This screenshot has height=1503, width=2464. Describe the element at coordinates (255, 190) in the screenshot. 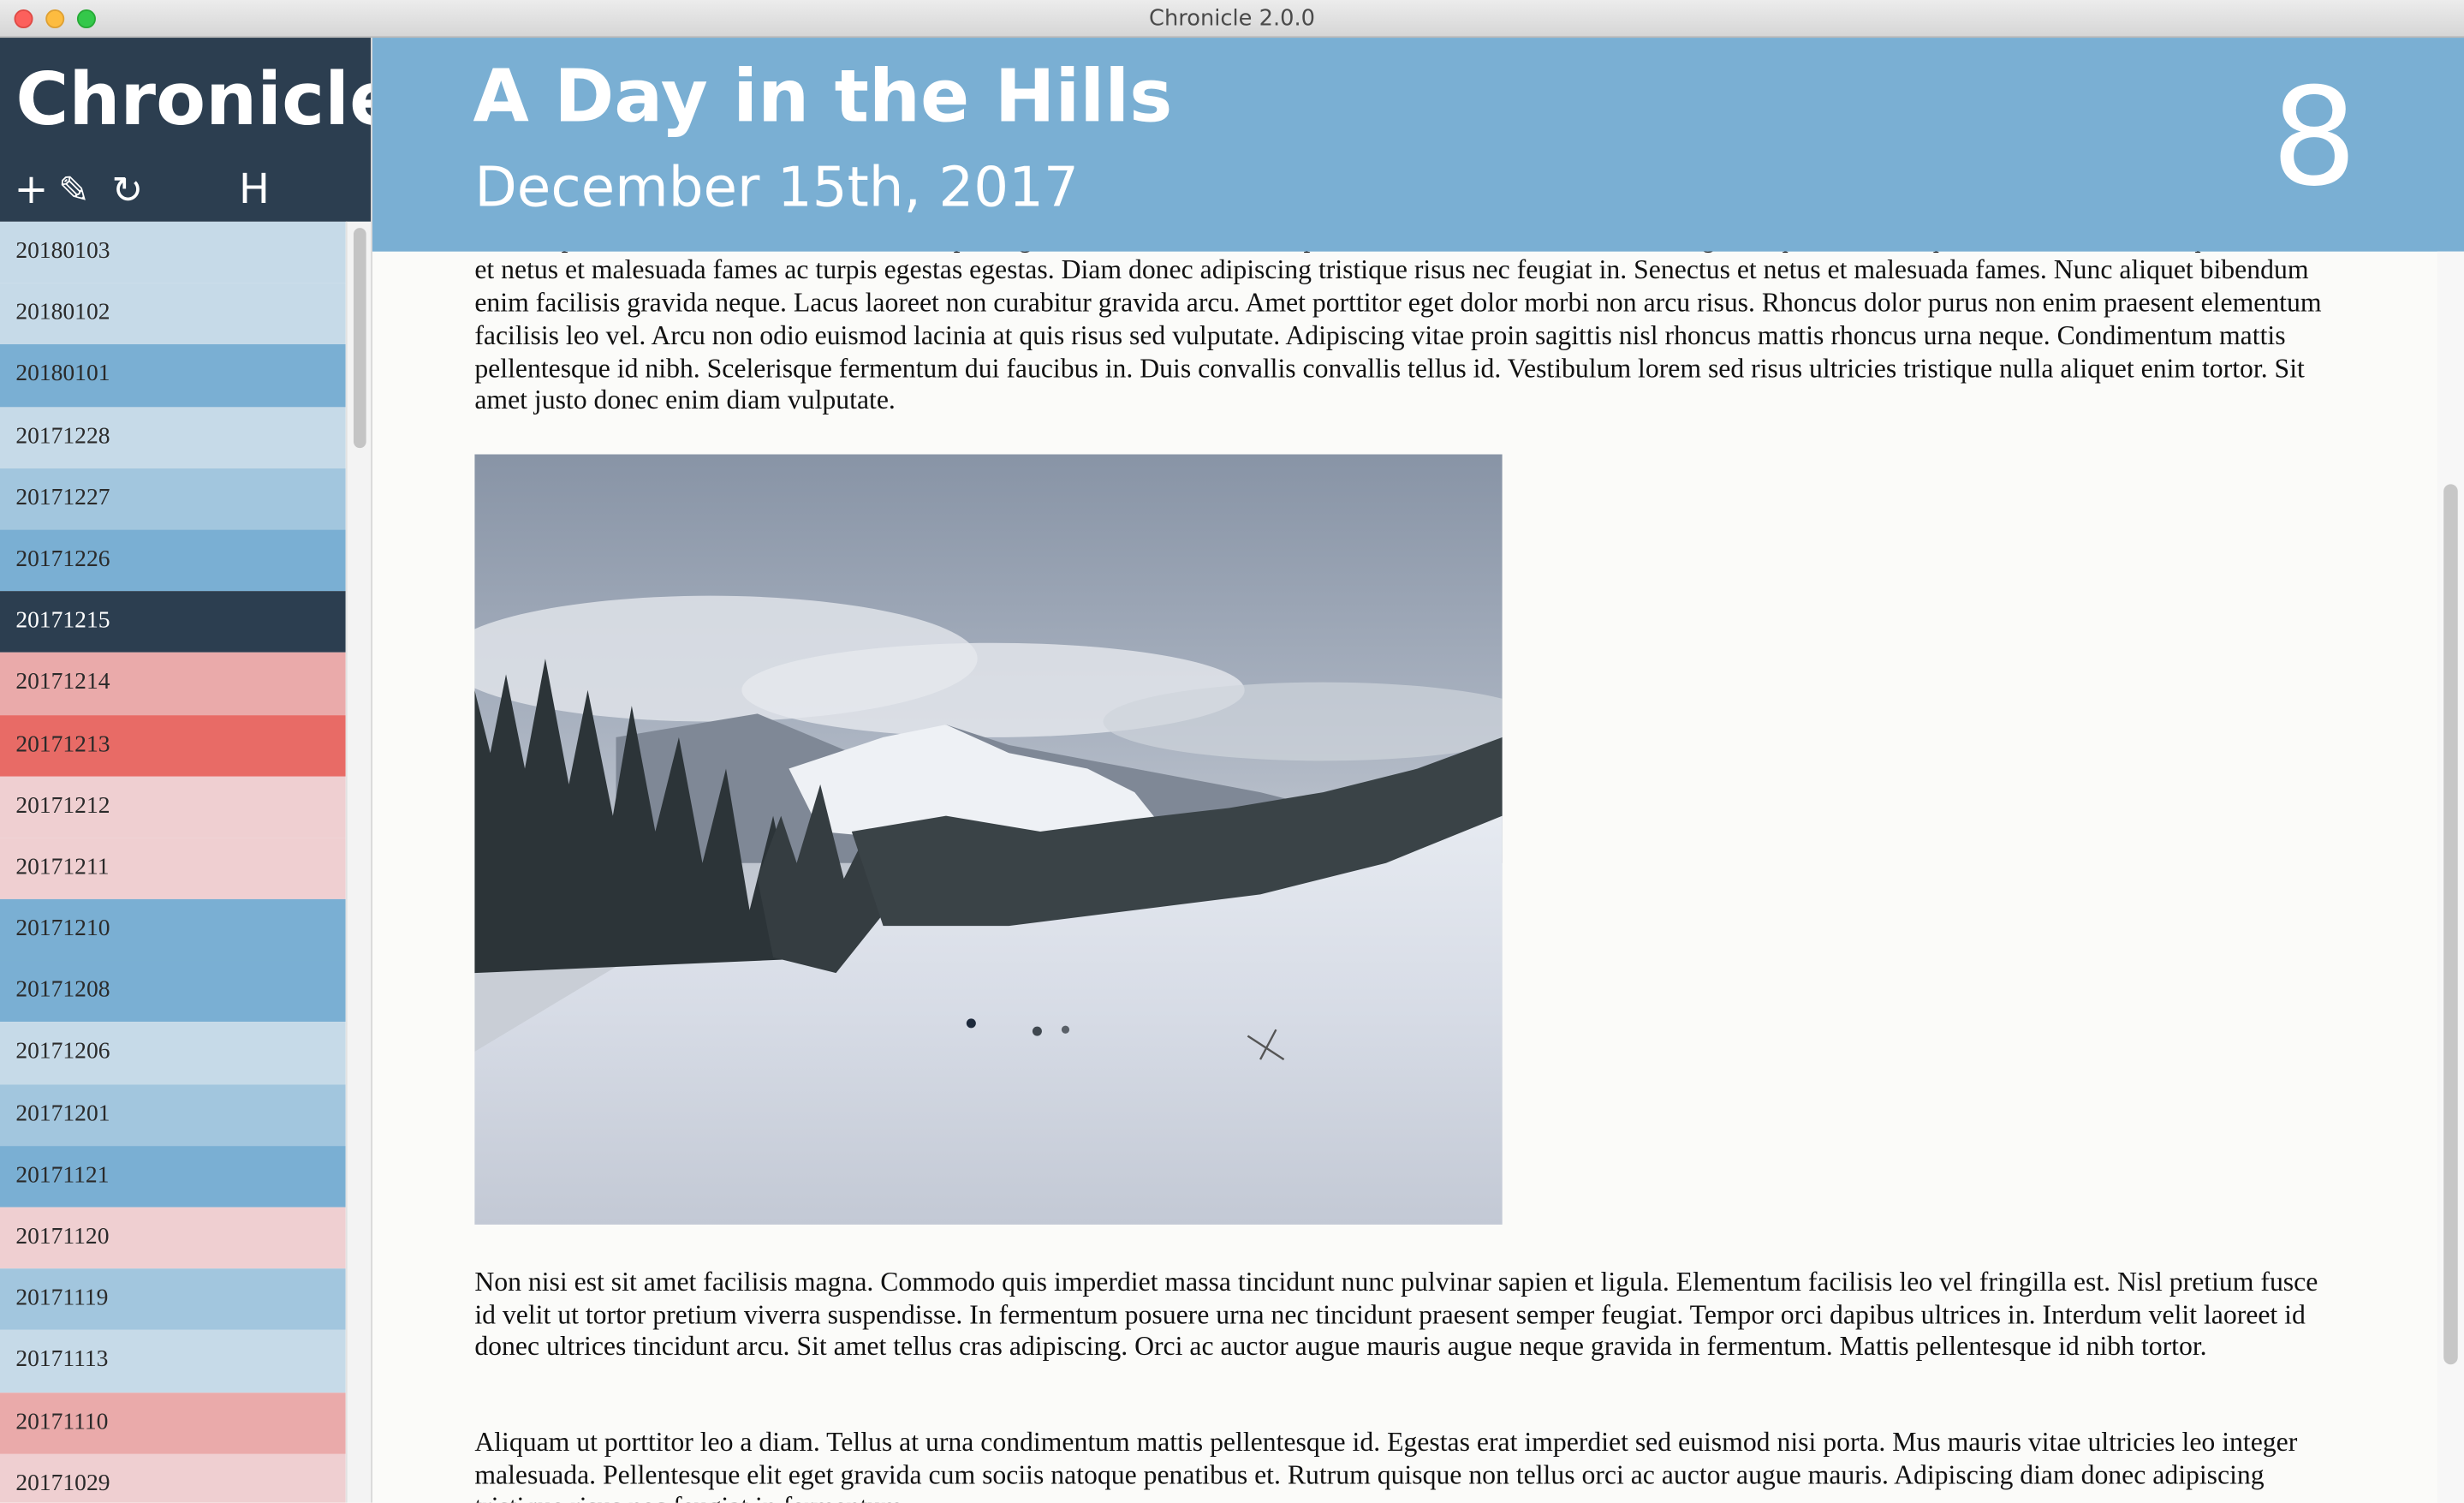

I see `h-button: H` at that location.